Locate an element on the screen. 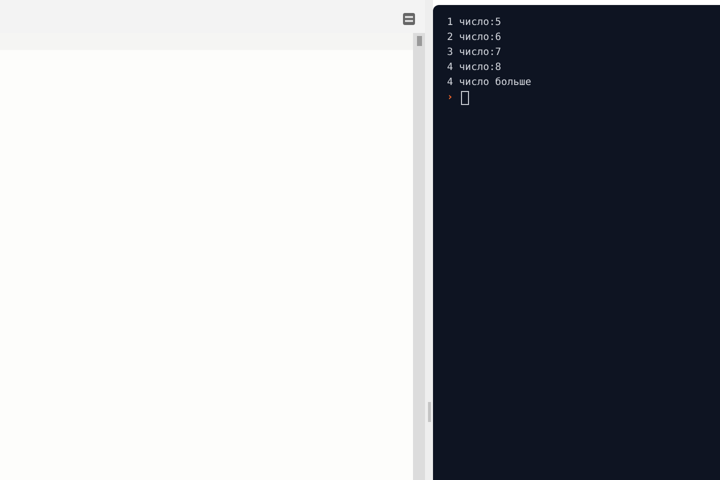 The image size is (720, 480). console-output-line: 4 число больше is located at coordinates (489, 83).